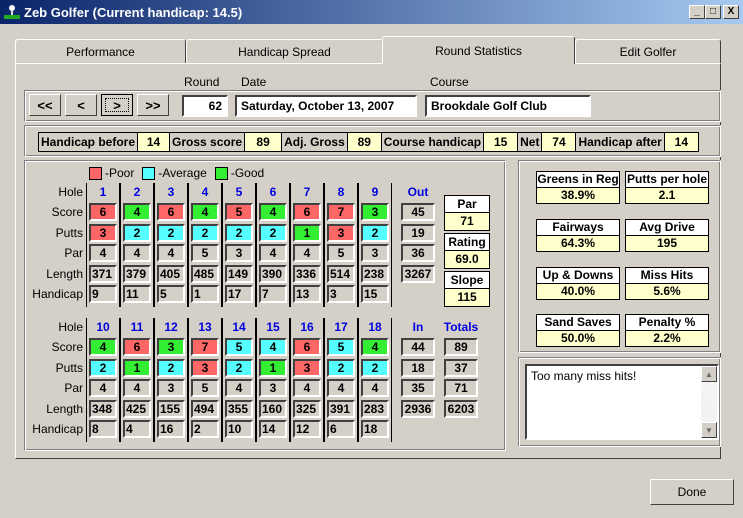 The height and width of the screenshot is (518, 743). I want to click on handicap-cell: 13, so click(307, 294).